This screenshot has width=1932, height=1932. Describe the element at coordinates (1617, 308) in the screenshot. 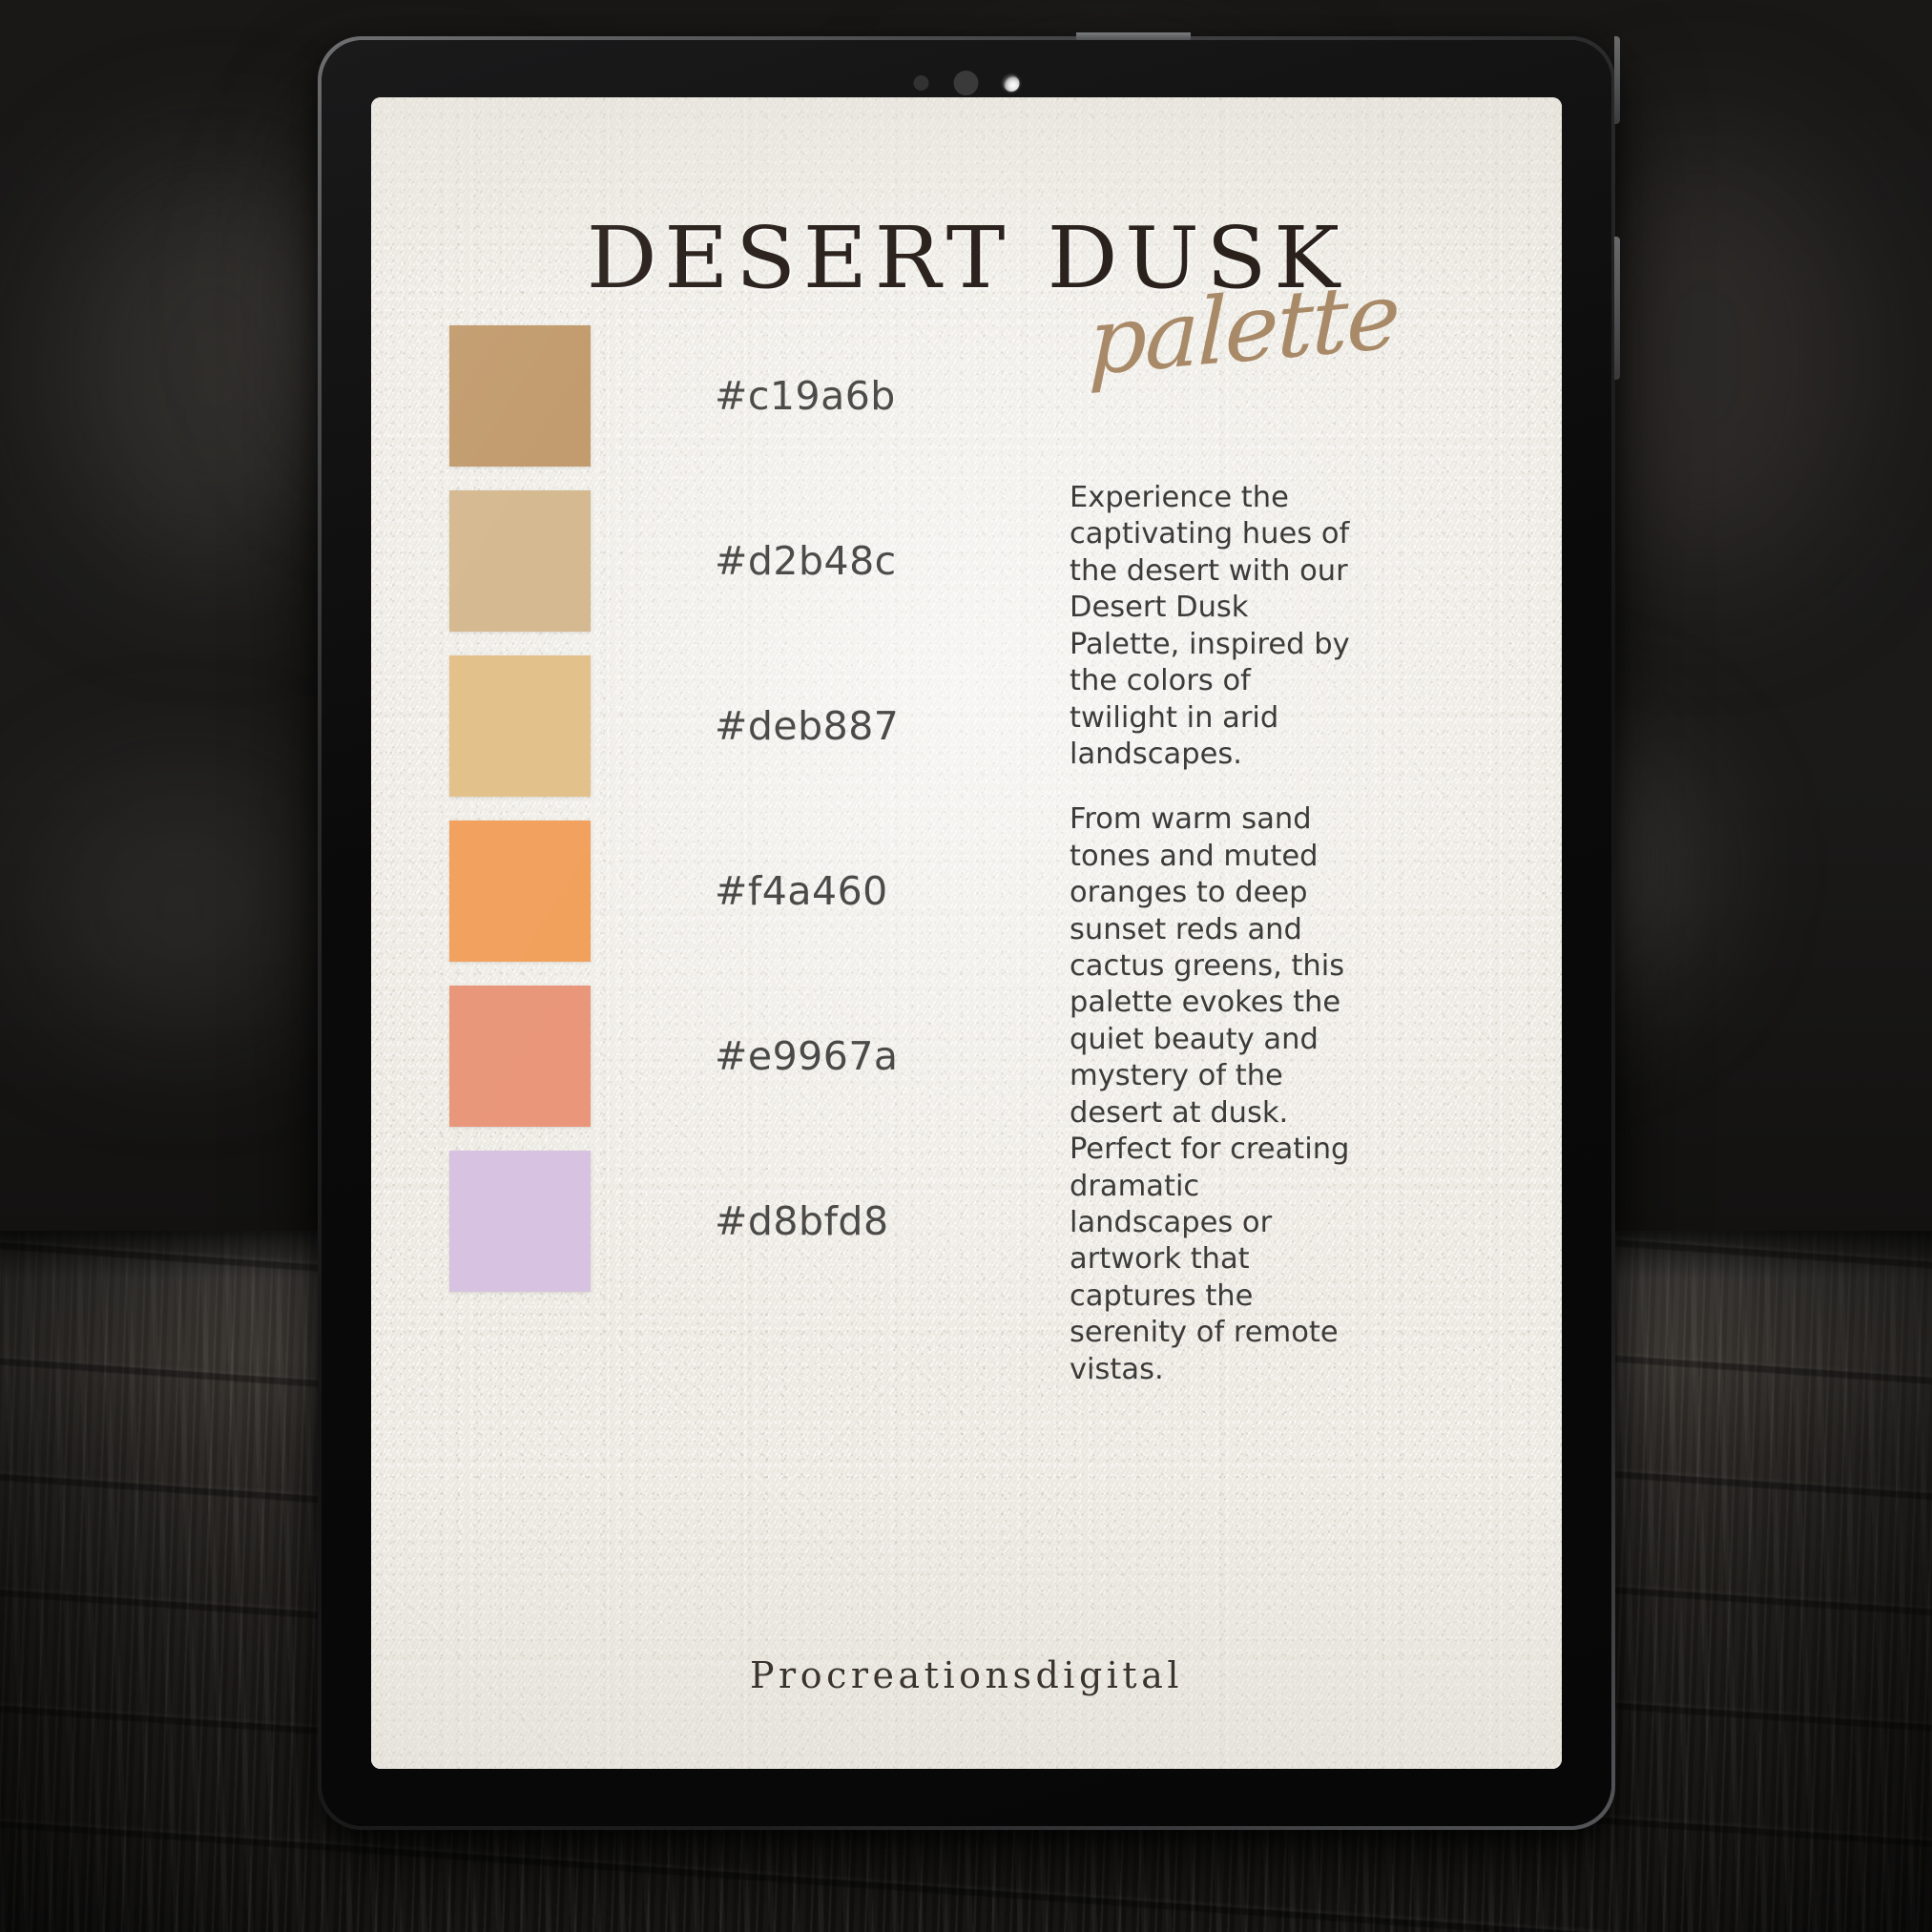

I see `volume-button` at that location.